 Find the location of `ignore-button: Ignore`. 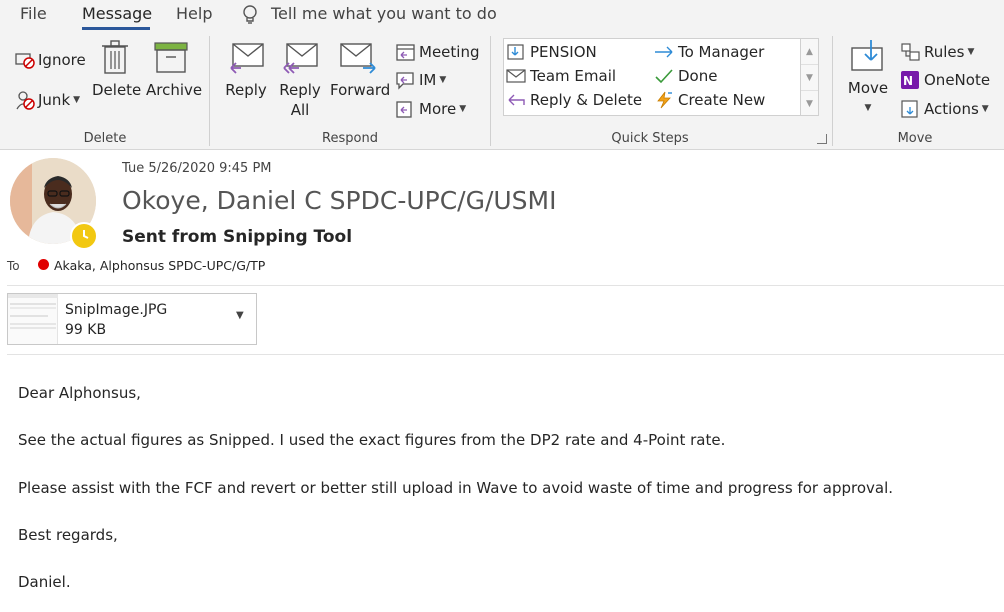

ignore-button: Ignore is located at coordinates (50, 60).